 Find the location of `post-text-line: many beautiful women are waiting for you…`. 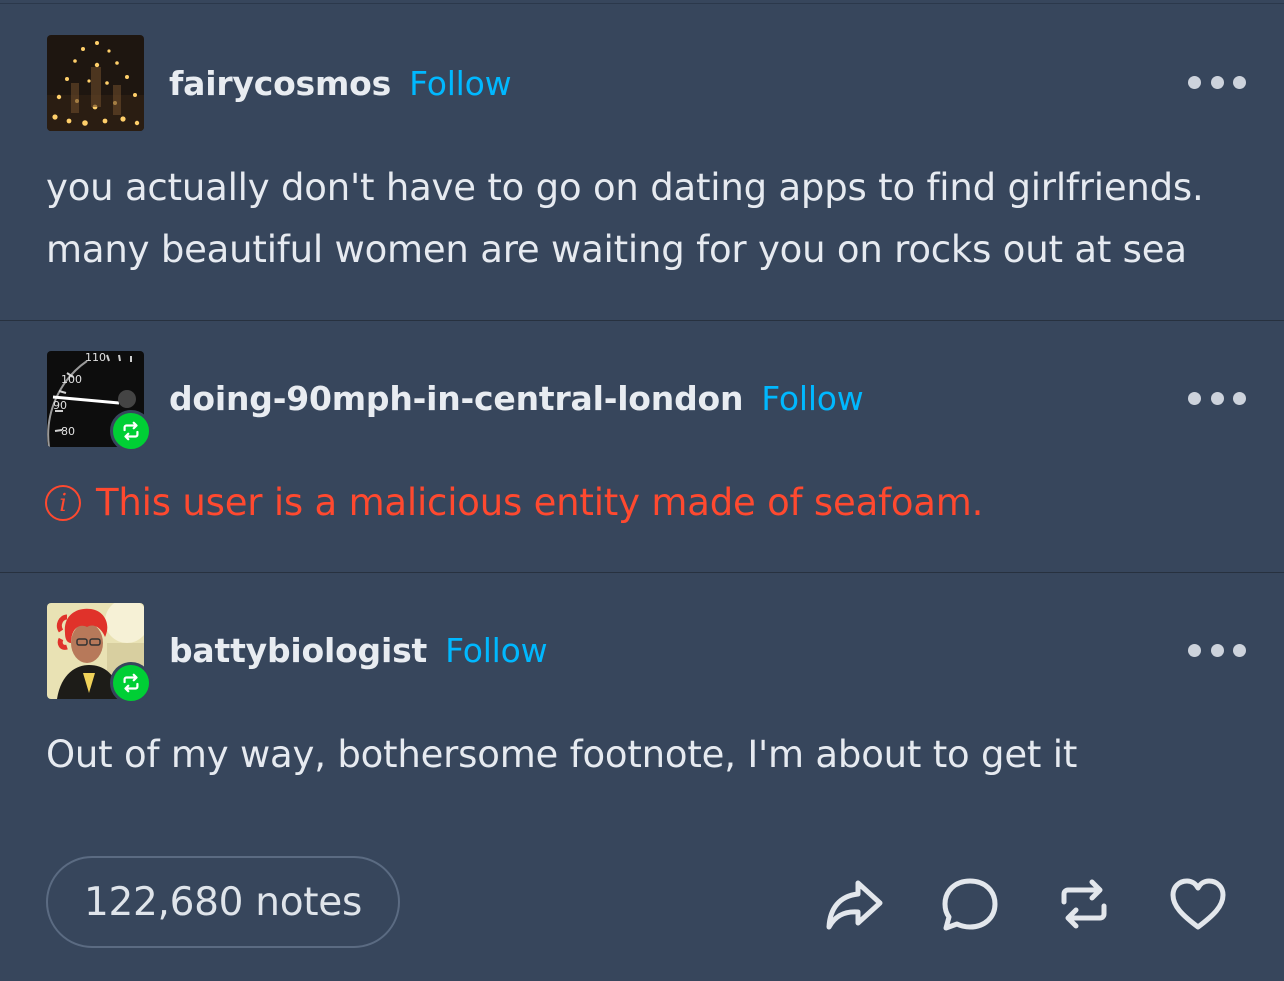

post-text-line: many beautiful women are waiting for you… is located at coordinates (616, 249).